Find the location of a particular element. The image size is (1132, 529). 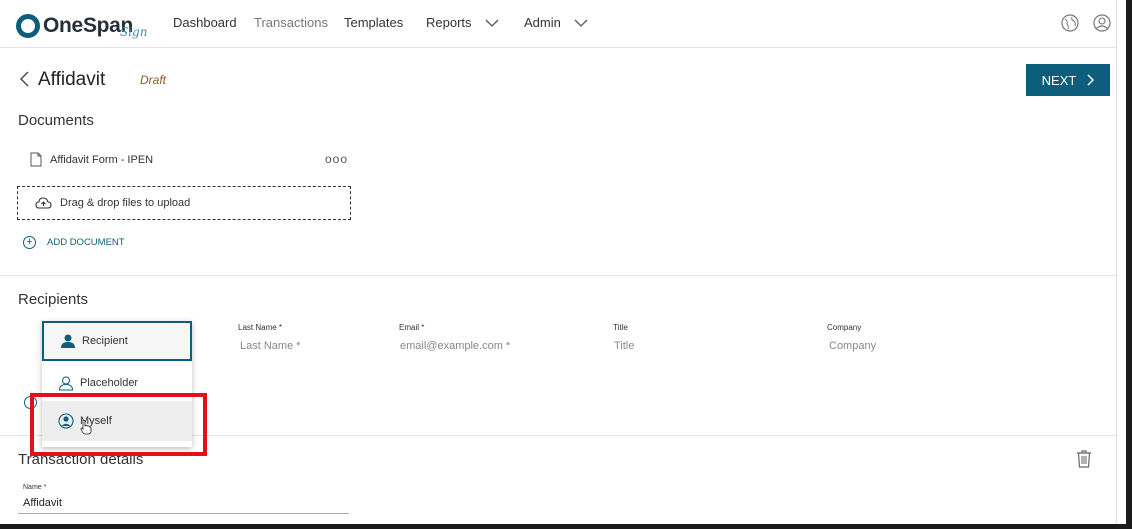

trash-icon is located at coordinates (1084, 459).